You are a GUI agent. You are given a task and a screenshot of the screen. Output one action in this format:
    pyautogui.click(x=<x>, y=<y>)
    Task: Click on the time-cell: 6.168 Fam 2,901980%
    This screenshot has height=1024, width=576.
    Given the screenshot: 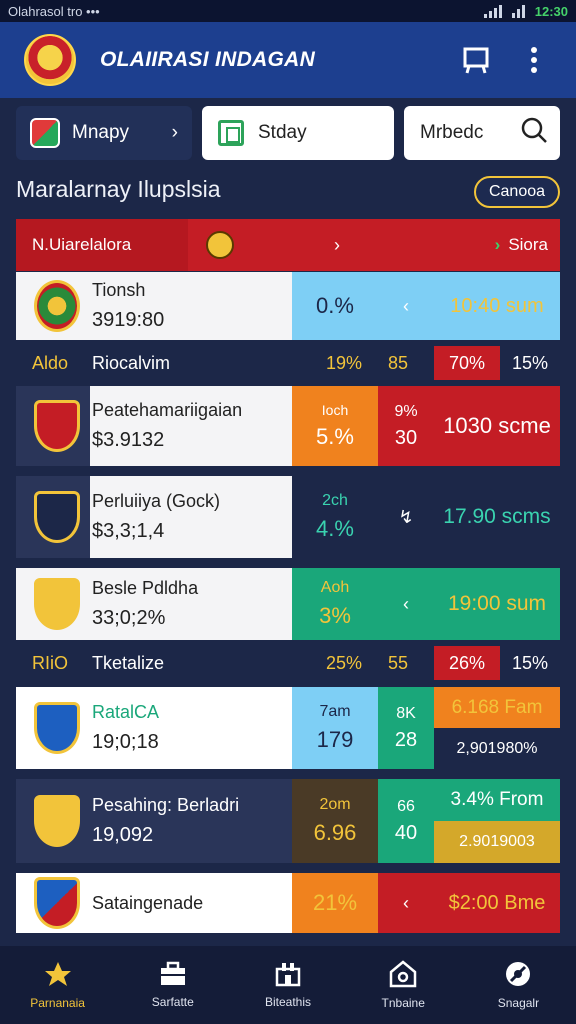 What is the action you would take?
    pyautogui.click(x=497, y=728)
    